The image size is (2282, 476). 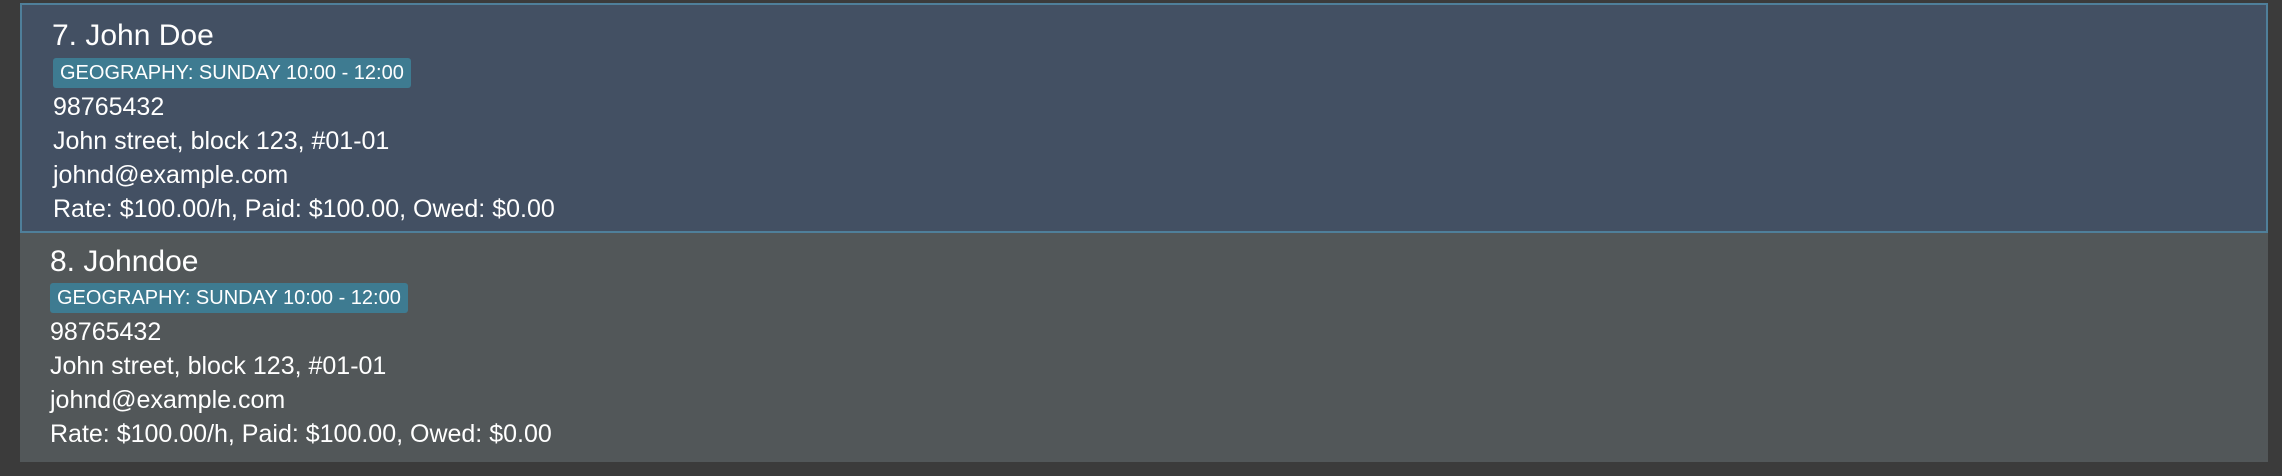 I want to click on person-name: 7. John Doe, so click(x=133, y=35).